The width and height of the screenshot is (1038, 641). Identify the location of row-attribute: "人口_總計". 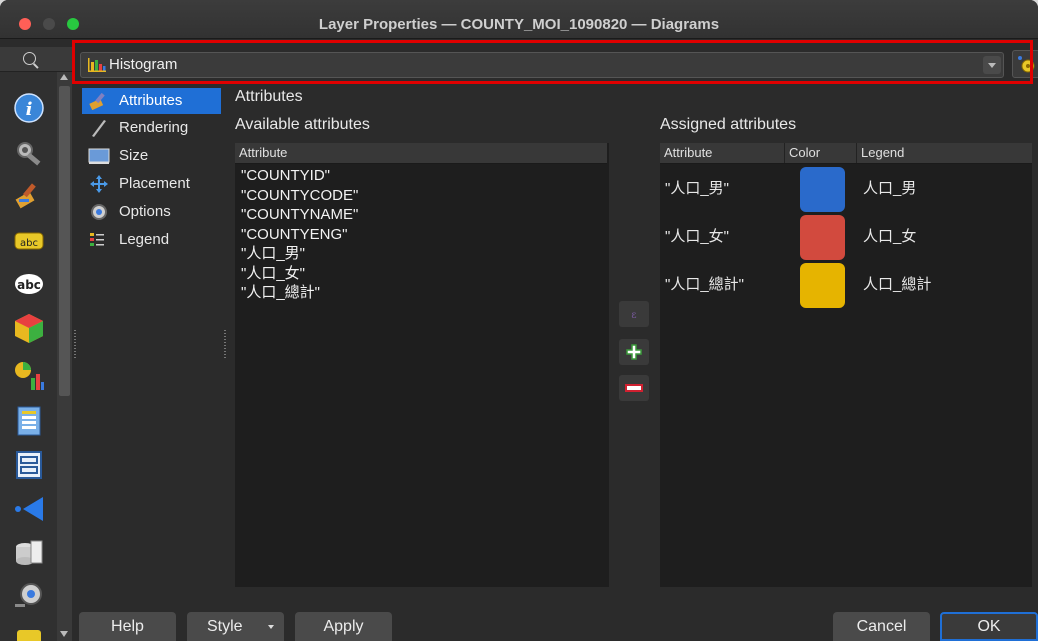
(704, 284).